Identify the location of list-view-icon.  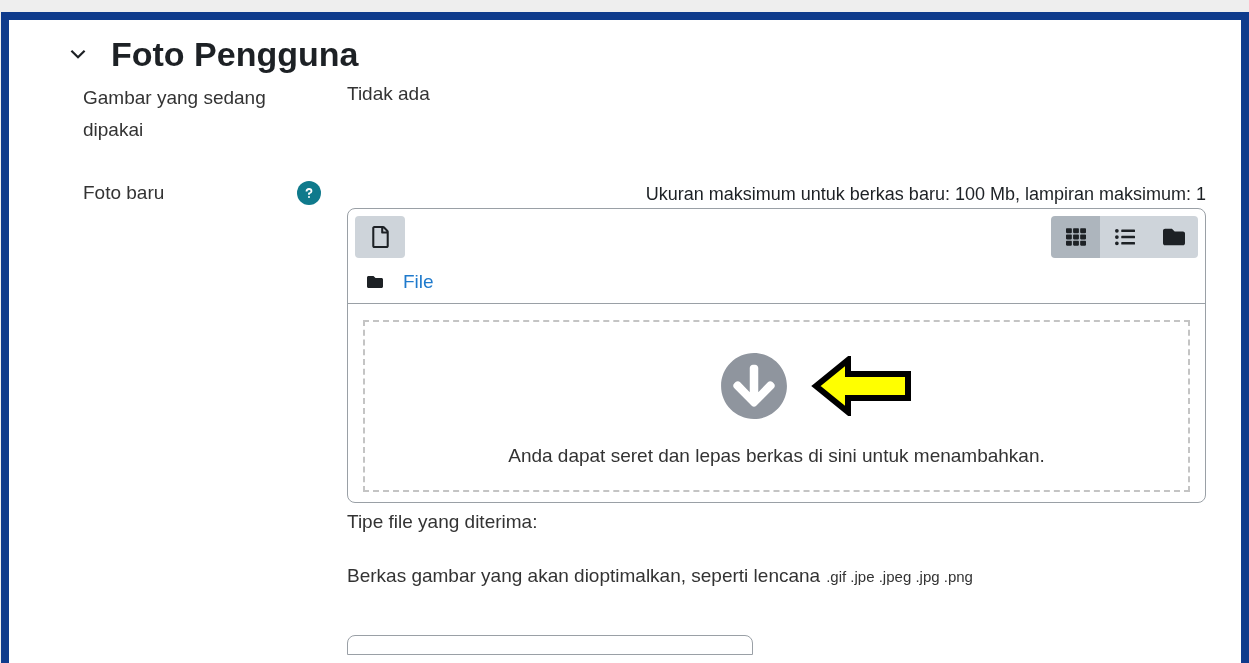
(1124, 237).